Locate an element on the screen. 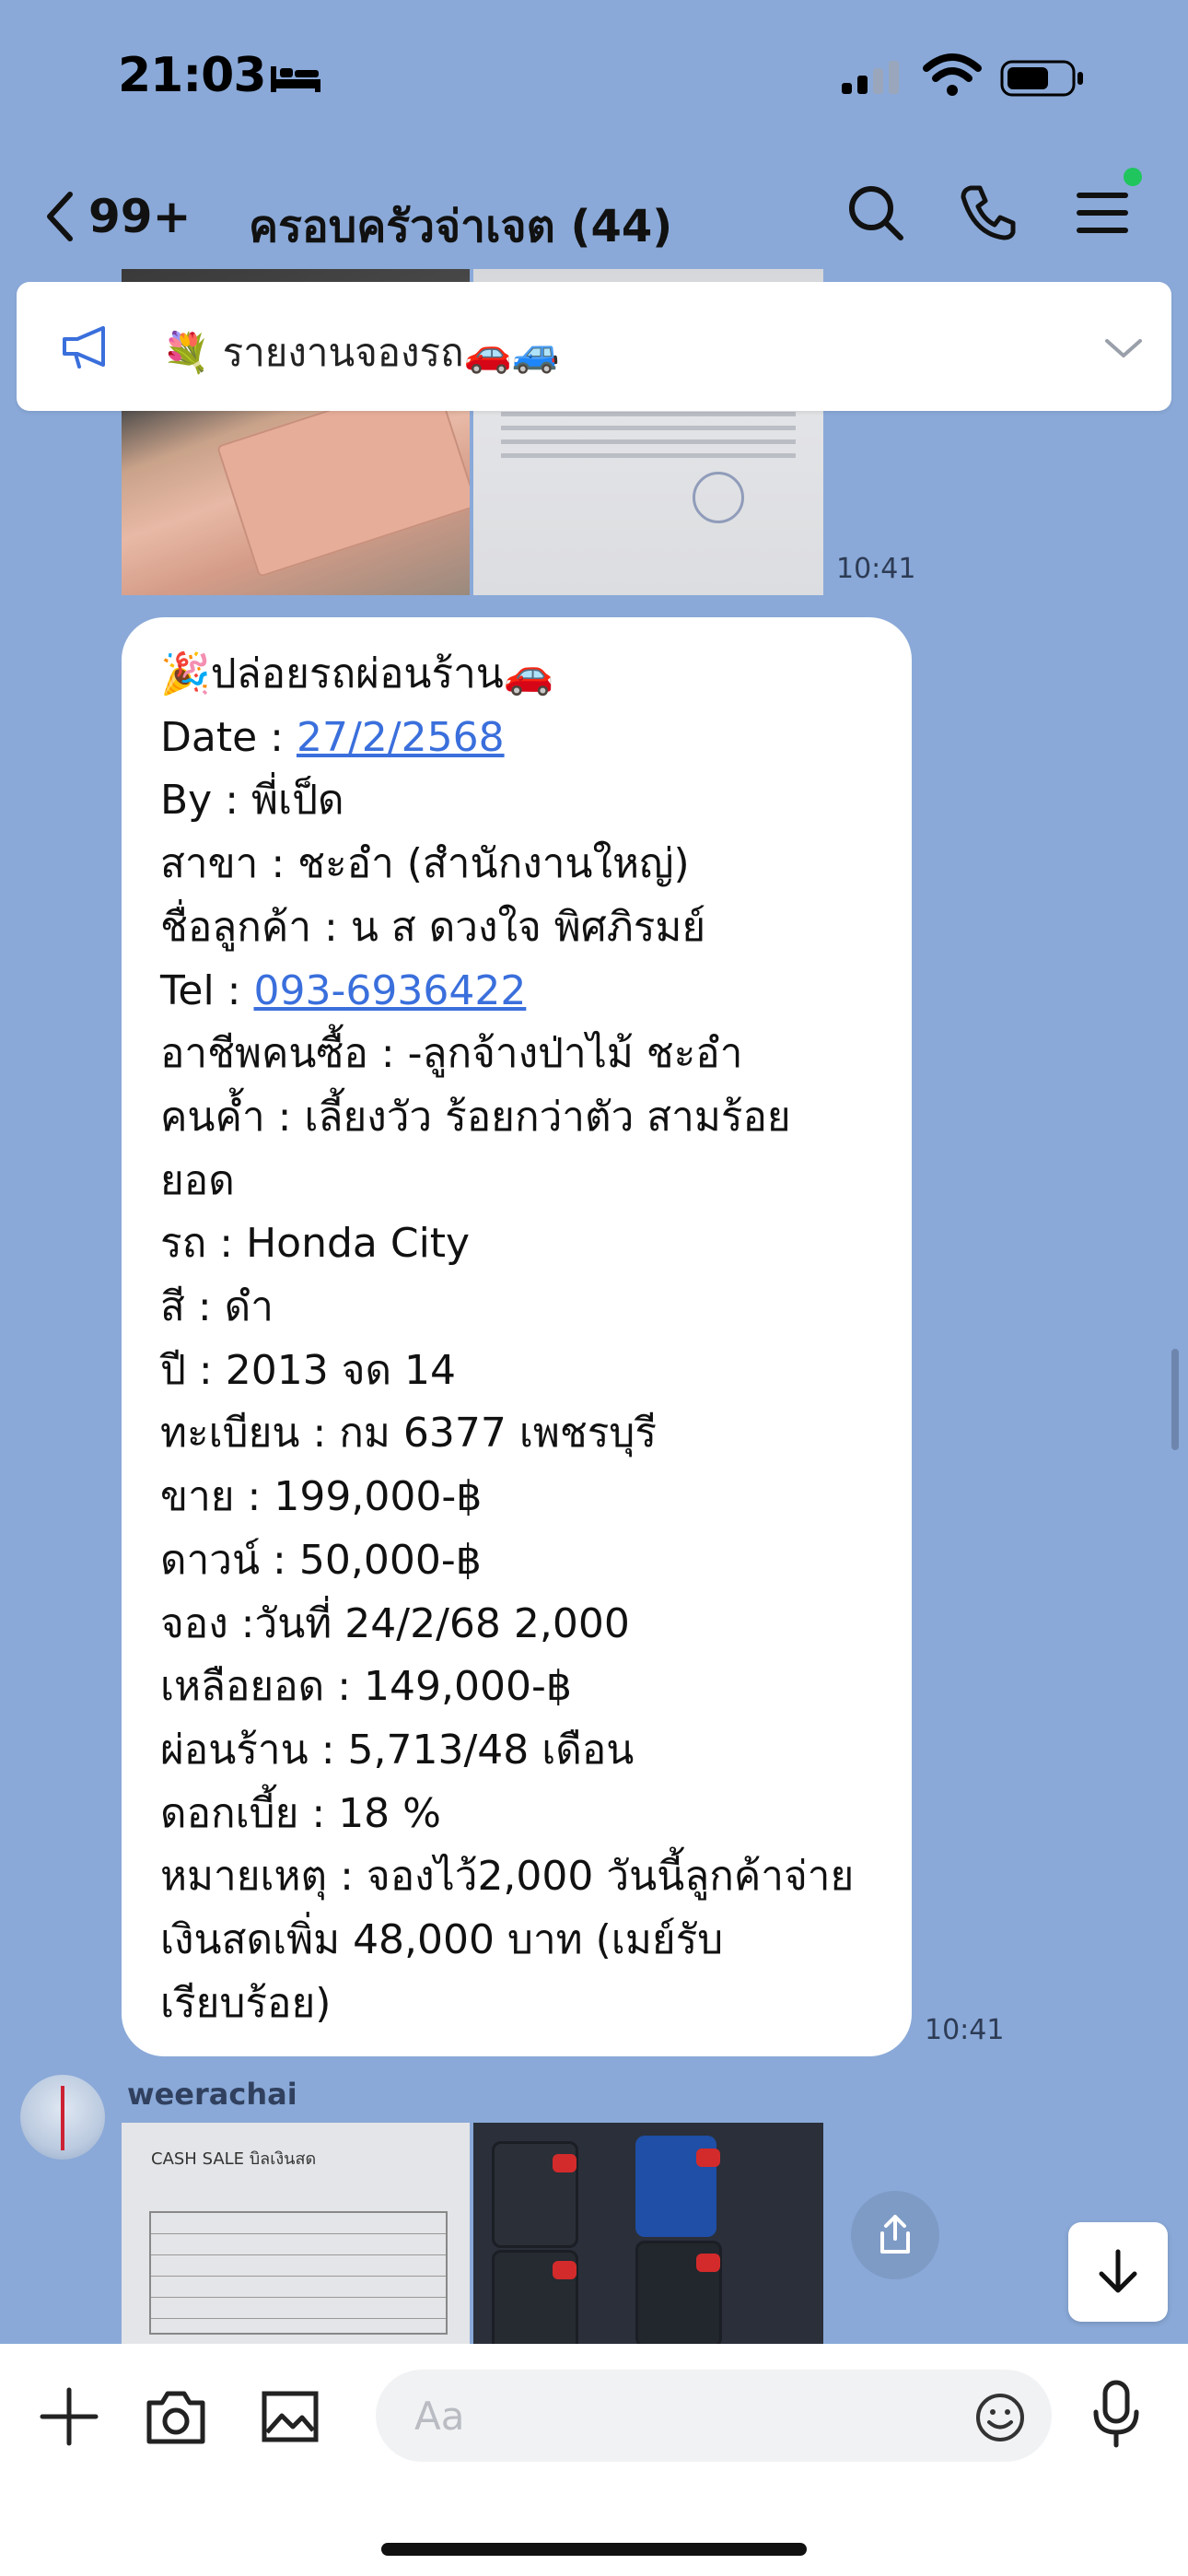  message-line: ดอกเบี้ย : 18 % is located at coordinates (300, 1813).